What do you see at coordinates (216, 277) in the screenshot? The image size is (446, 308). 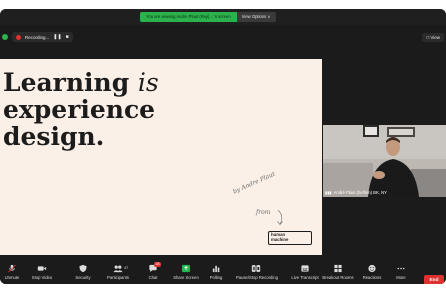 I see `toolbar-label: Polling` at bounding box center [216, 277].